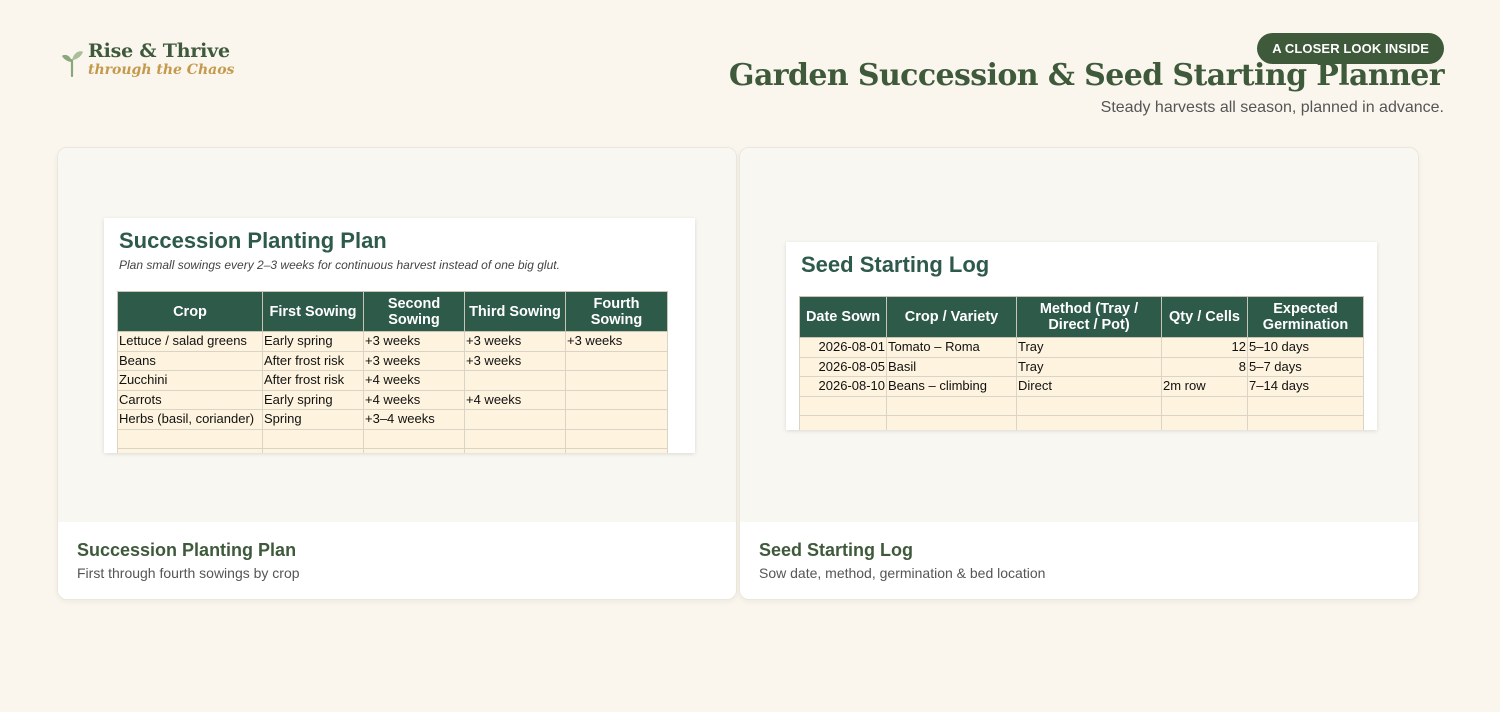 Image resolution: width=1500 pixels, height=712 pixels. Describe the element at coordinates (1204, 347) in the screenshot. I see `table-cell: 12` at that location.